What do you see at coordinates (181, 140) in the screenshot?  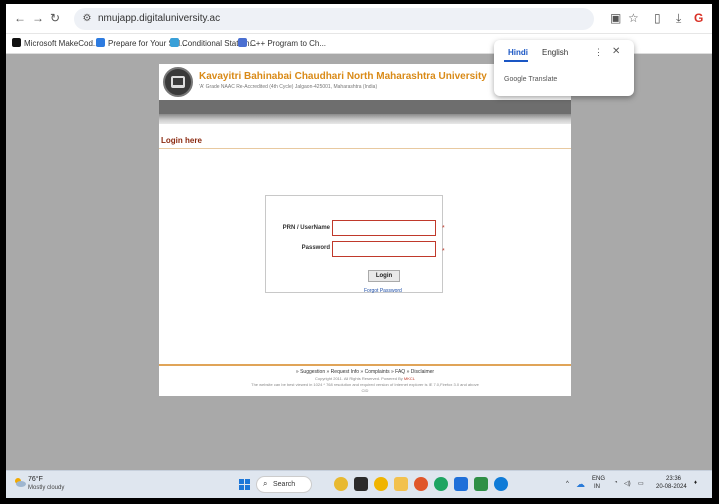 I see `page-title: Login here` at bounding box center [181, 140].